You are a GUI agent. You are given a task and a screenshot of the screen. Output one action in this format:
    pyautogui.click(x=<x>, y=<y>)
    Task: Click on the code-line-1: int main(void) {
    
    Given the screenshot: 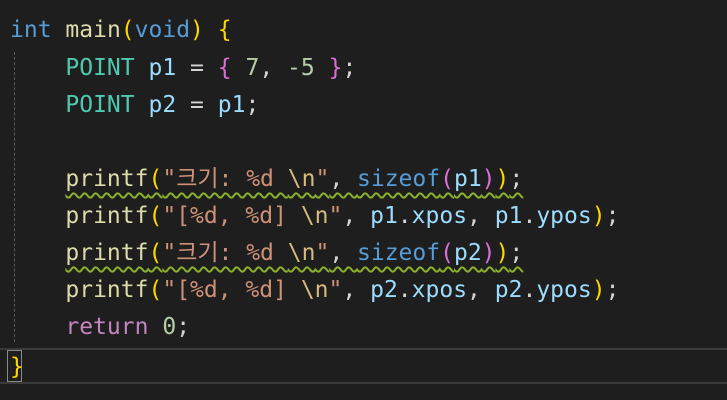 What is the action you would take?
    pyautogui.click(x=121, y=30)
    